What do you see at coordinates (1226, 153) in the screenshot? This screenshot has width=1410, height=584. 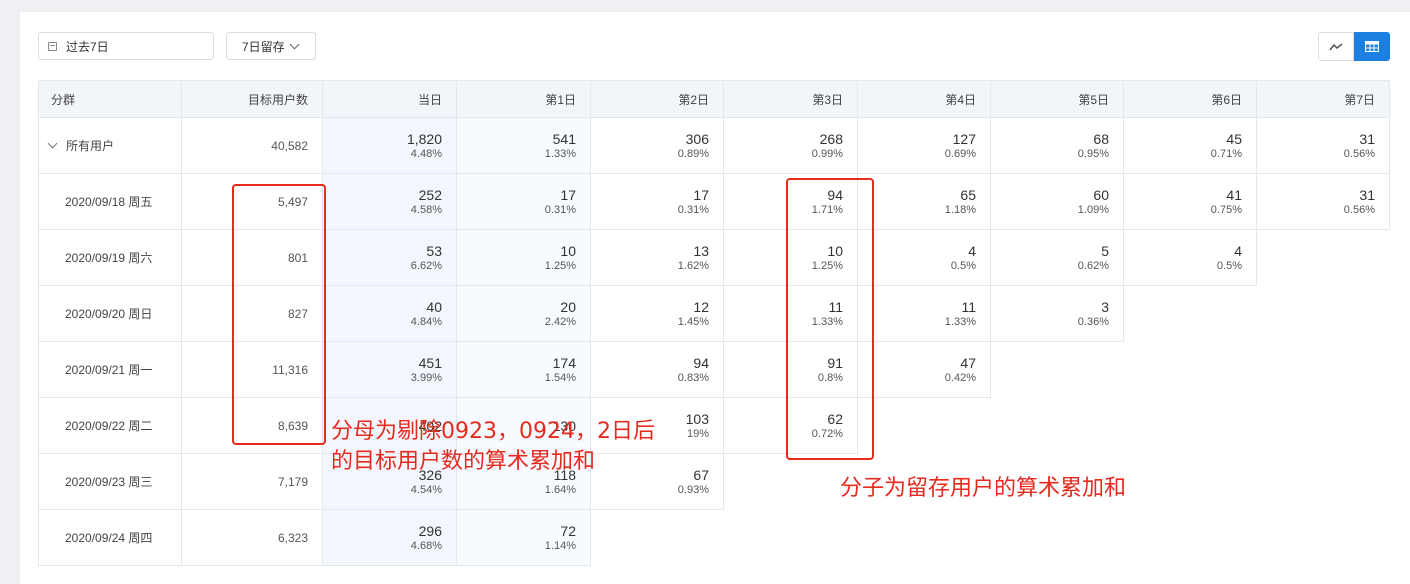 I see `retention-rate: 0.71%` at bounding box center [1226, 153].